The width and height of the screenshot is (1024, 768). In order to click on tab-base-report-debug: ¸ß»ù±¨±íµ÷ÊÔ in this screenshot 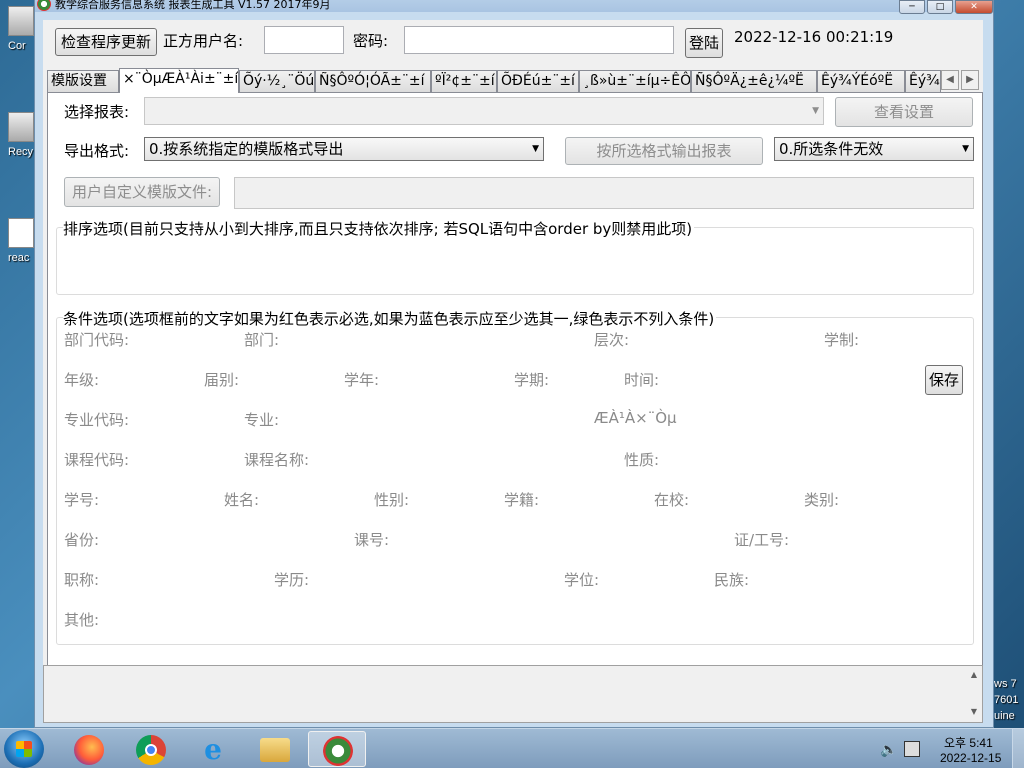, I will do `click(635, 81)`.